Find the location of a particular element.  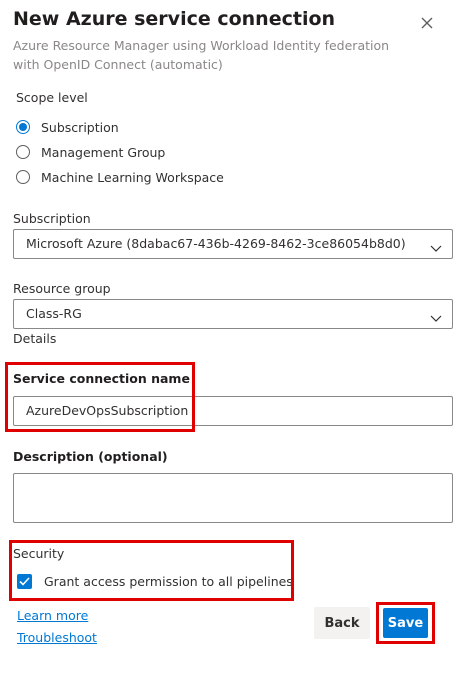

highlight-box-save is located at coordinates (405, 623).